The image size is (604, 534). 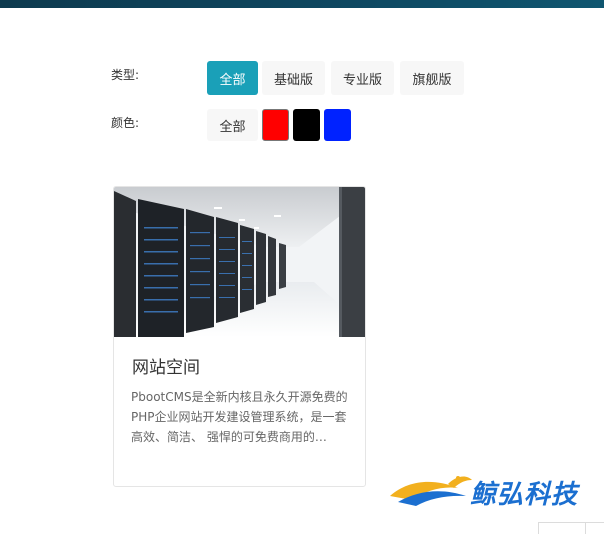 I want to click on color-swatch-black, so click(x=306, y=125).